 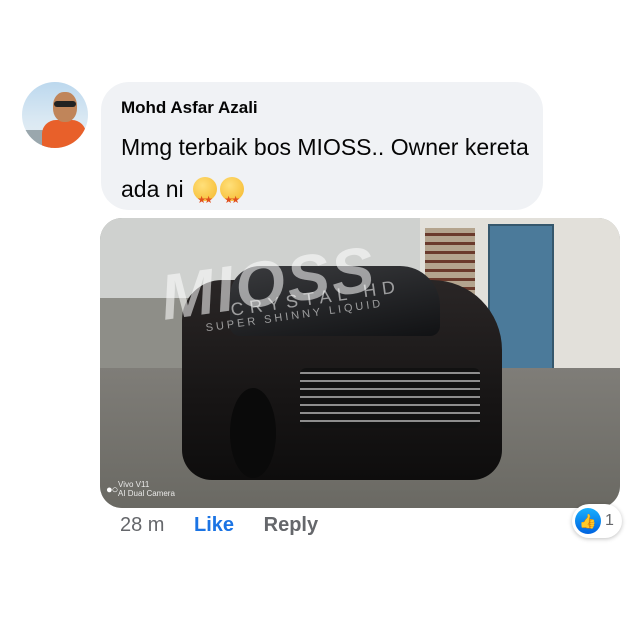 I want to click on avatar-sunglasses, so click(x=65, y=104).